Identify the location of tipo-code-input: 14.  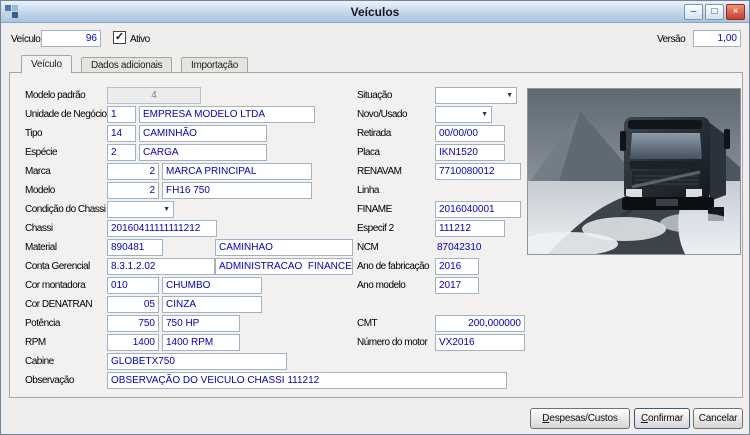
(121, 133).